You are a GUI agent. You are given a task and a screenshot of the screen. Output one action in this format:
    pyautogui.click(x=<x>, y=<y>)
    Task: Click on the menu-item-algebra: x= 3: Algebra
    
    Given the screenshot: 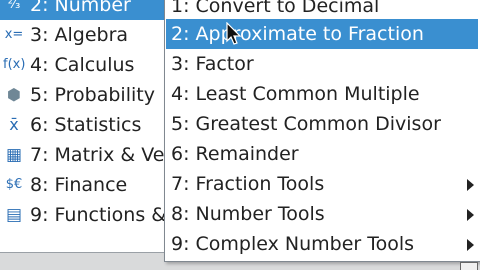 What is the action you would take?
    pyautogui.click(x=95, y=35)
    